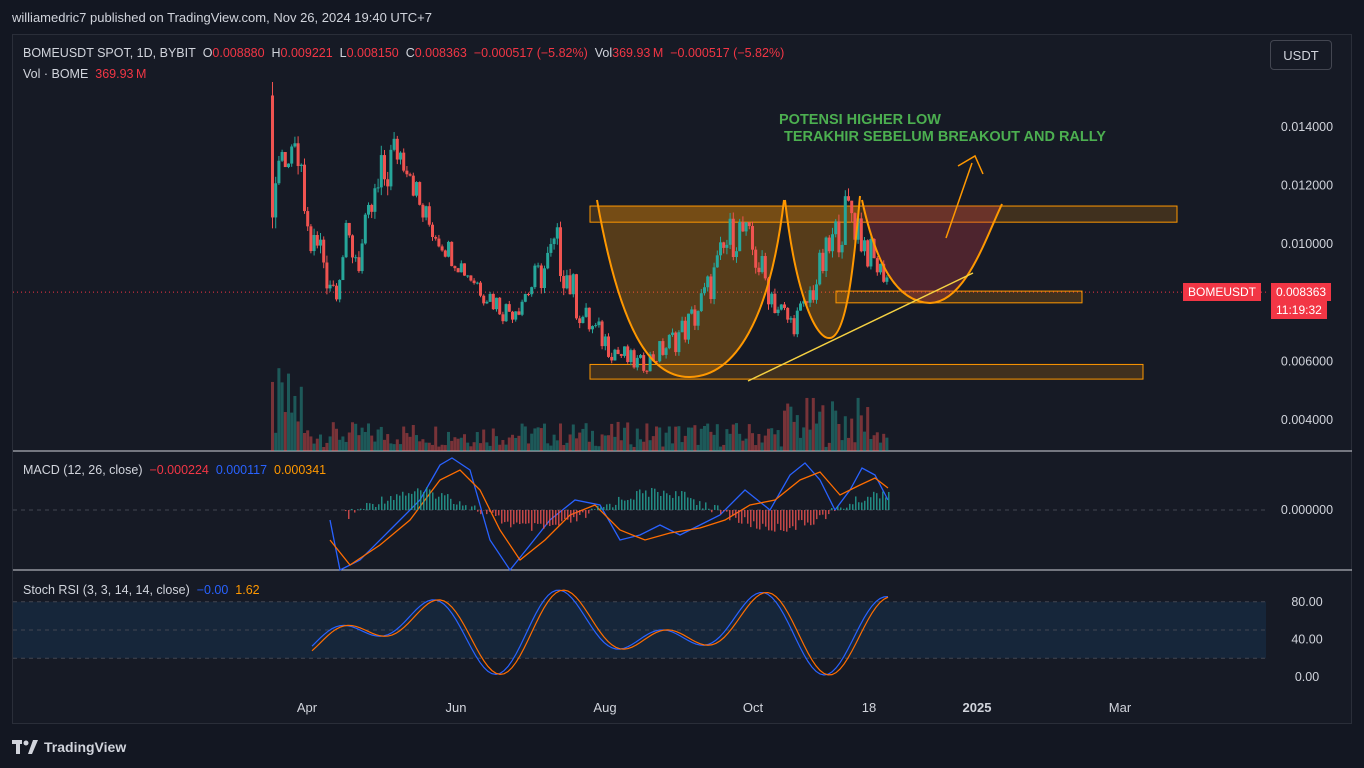 This screenshot has width=1364, height=768. Describe the element at coordinates (1307, 244) in the screenshot. I see `price-axis-label: 0.010000` at that location.